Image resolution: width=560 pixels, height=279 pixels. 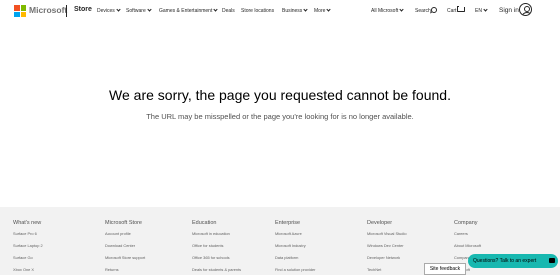 What do you see at coordinates (125, 261) in the screenshot?
I see `footer-link: Microsoft Store support` at bounding box center [125, 261].